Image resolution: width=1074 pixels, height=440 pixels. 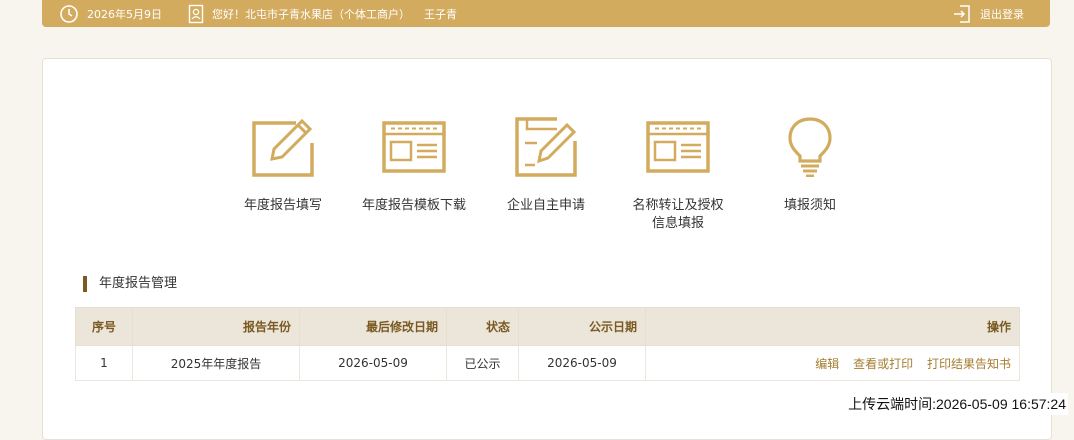 I want to click on date-display: 2026年5月9日, so click(x=110, y=13).